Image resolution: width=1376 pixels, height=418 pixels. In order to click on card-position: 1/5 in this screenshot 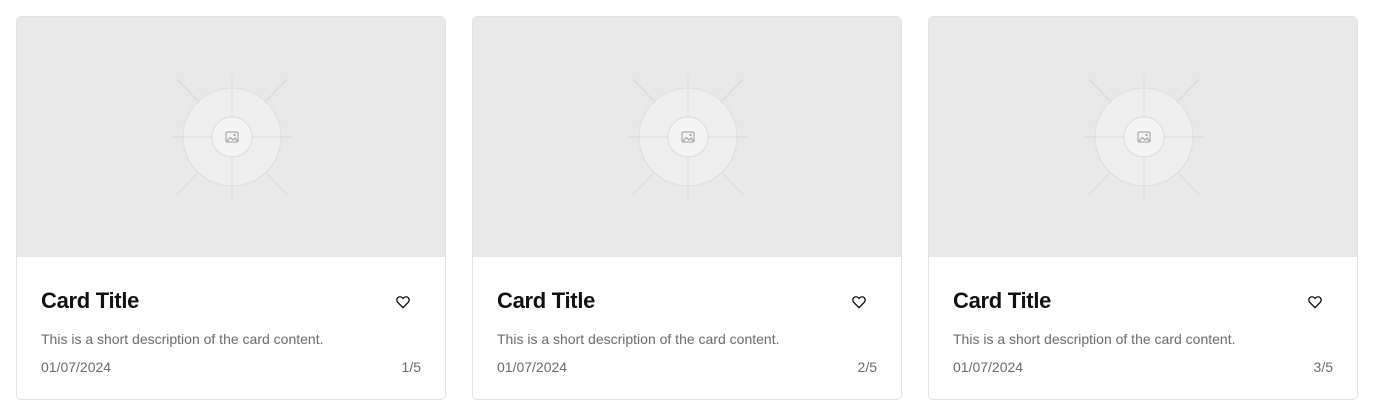, I will do `click(411, 367)`.